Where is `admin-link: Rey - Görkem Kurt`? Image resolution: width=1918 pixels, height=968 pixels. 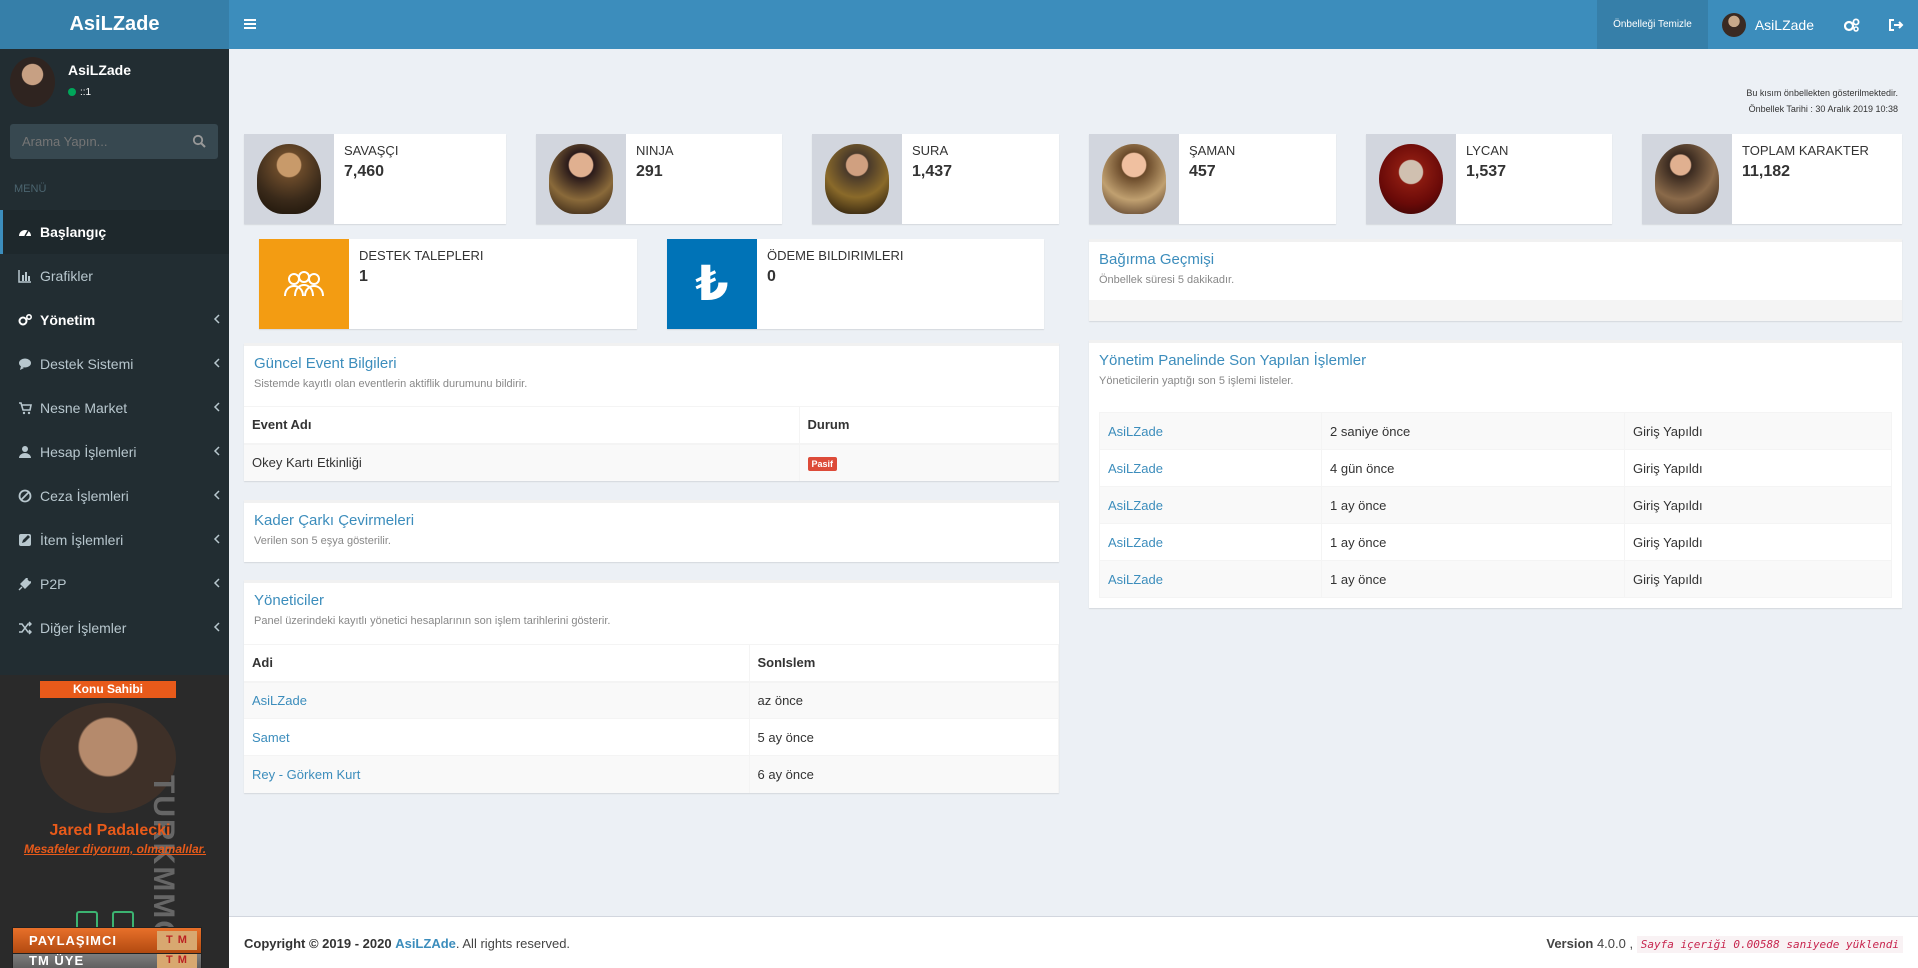
admin-link: Rey - Görkem Kurt is located at coordinates (306, 774).